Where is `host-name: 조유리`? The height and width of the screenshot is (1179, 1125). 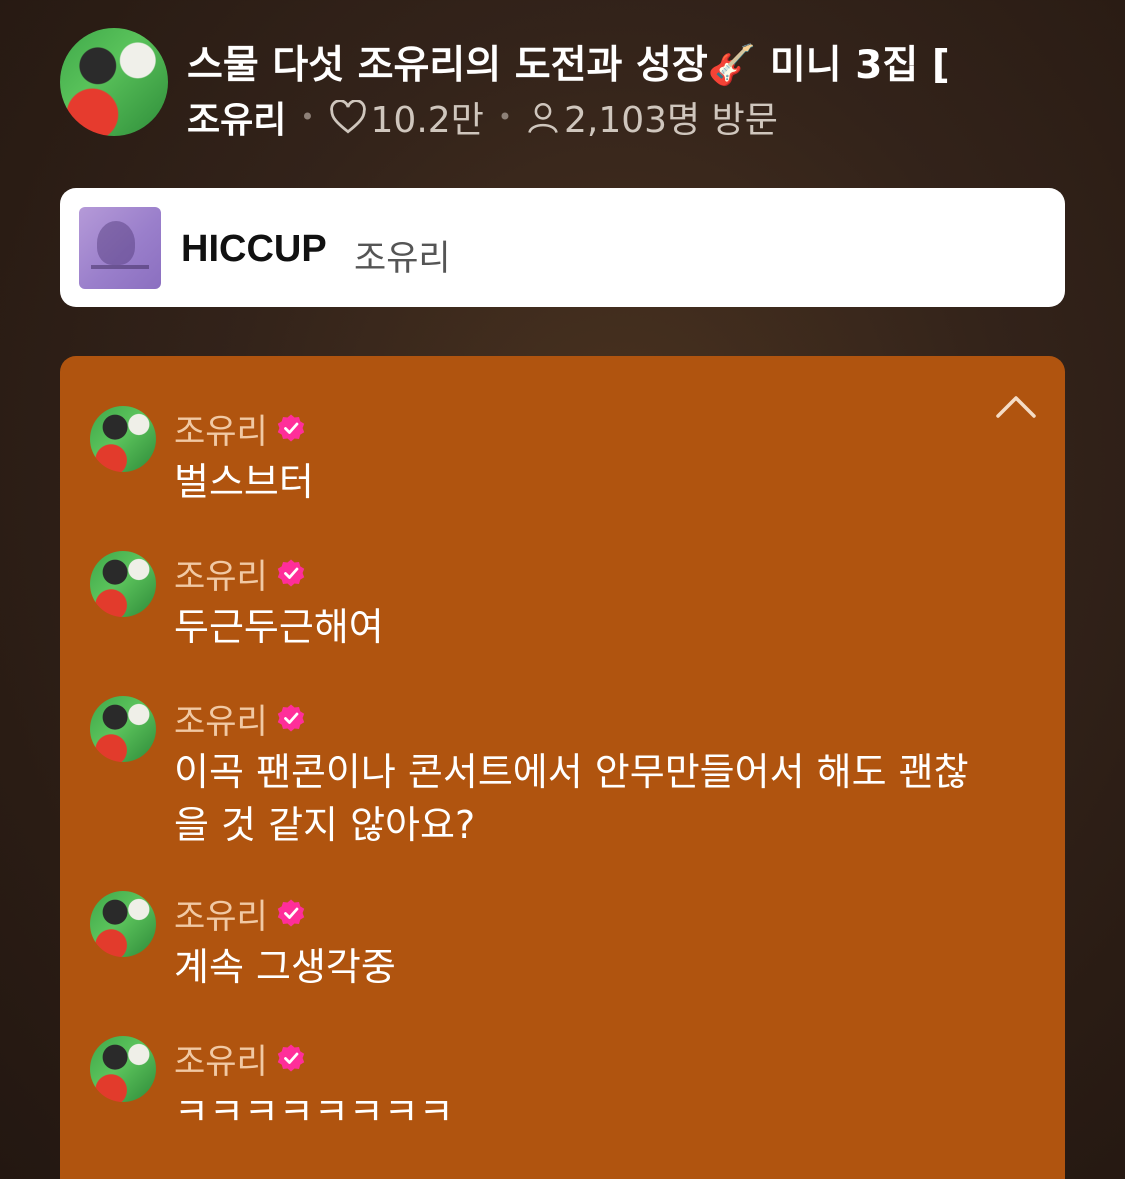 host-name: 조유리 is located at coordinates (236, 117).